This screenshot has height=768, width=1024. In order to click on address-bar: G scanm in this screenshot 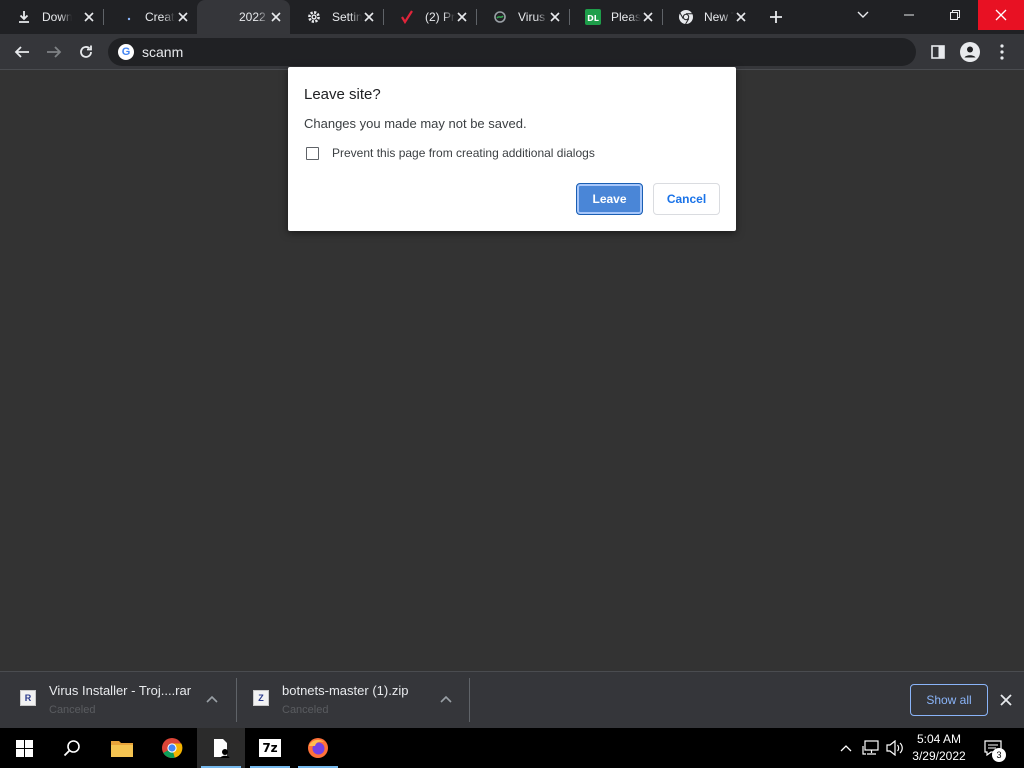, I will do `click(512, 52)`.